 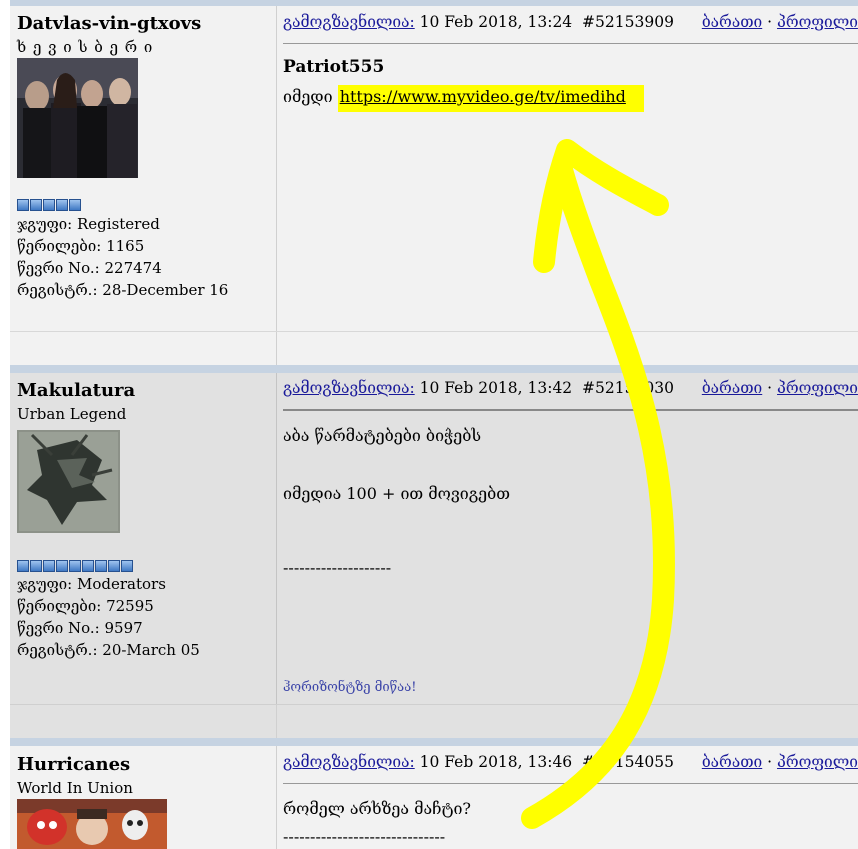 I want to click on post-id: #52154055, so click(x=628, y=762).